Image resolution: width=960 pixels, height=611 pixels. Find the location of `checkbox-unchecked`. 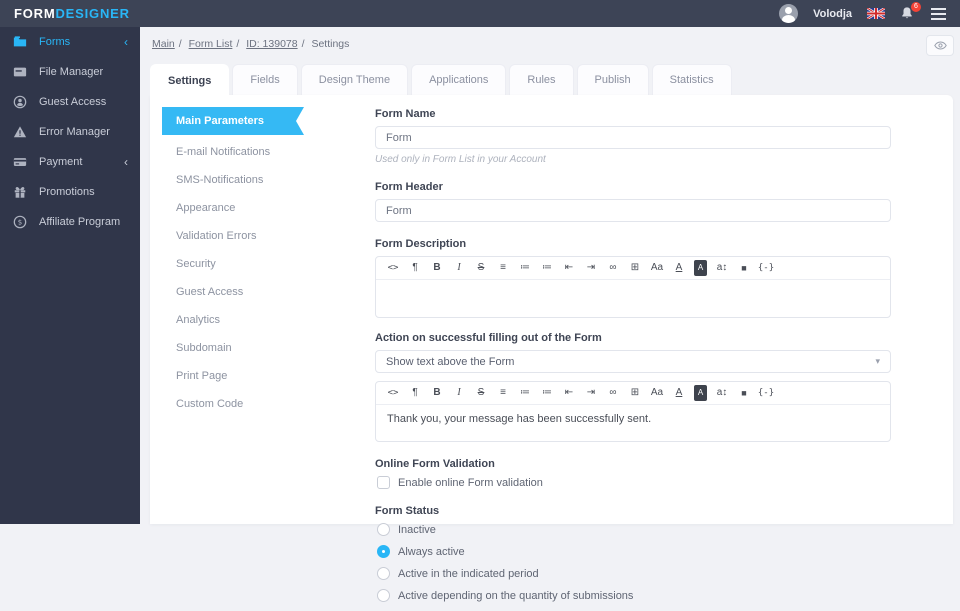

checkbox-unchecked is located at coordinates (383, 482).